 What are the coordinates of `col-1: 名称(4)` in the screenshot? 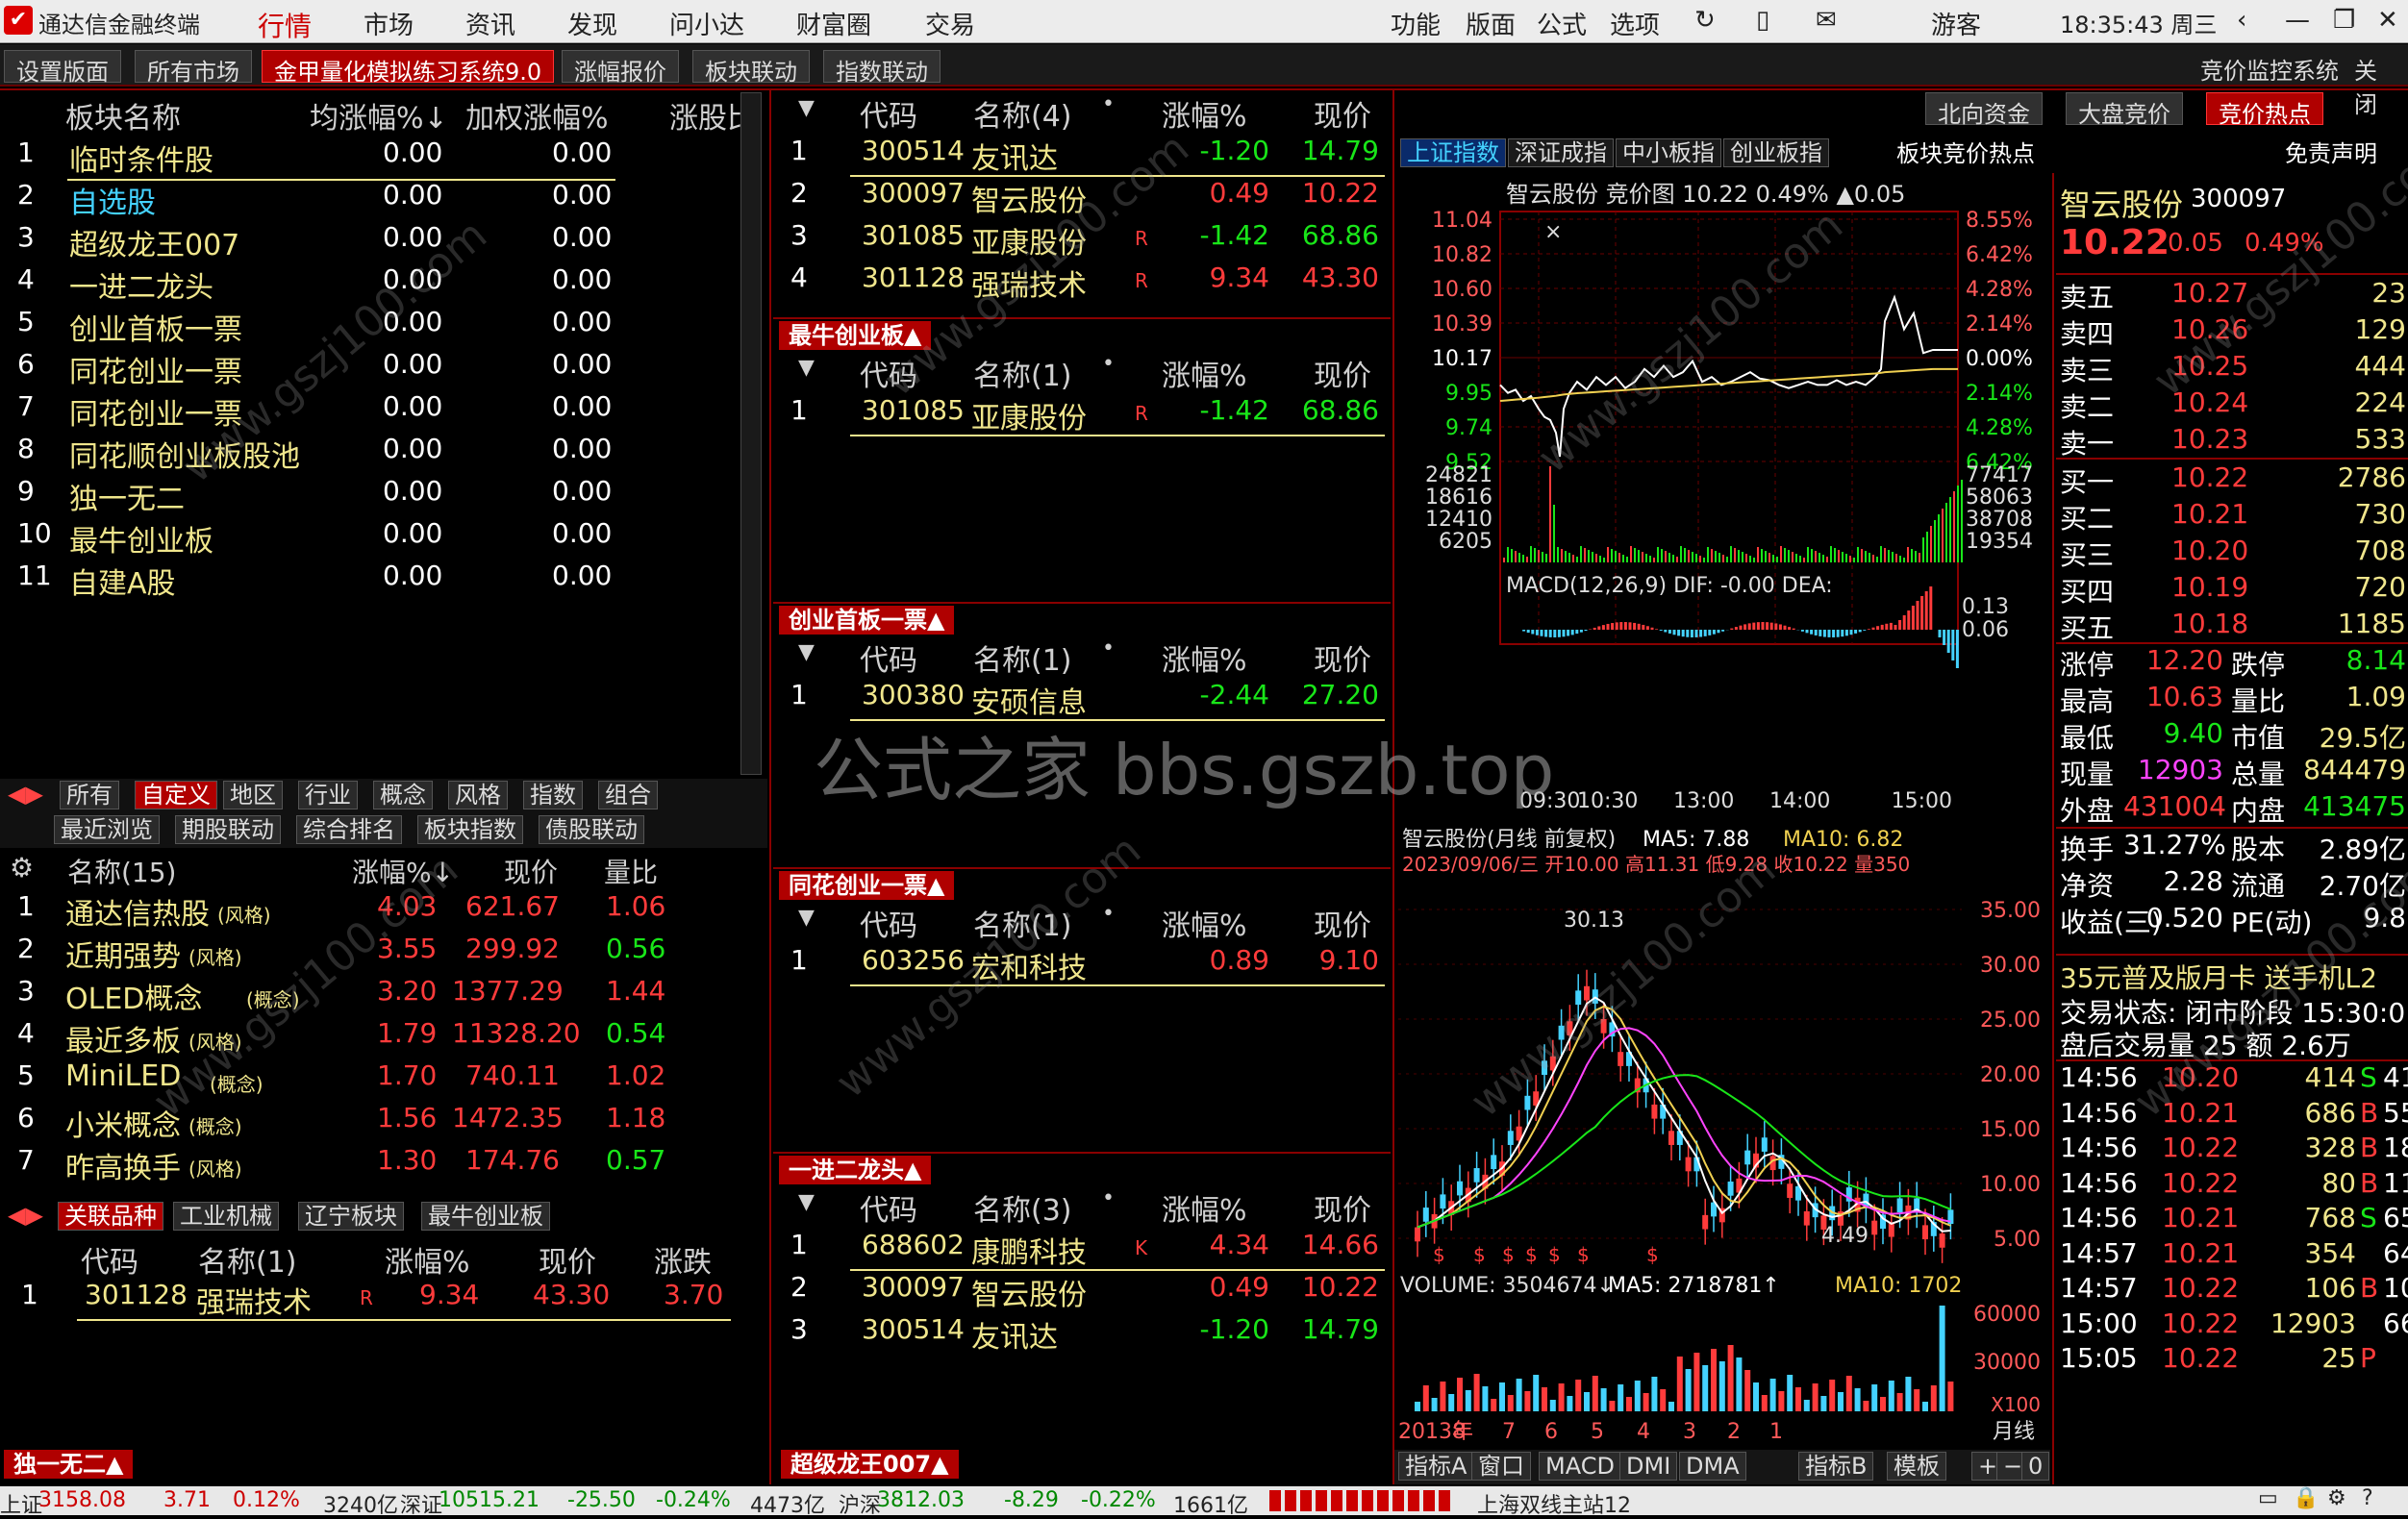 It's located at (1022, 113).